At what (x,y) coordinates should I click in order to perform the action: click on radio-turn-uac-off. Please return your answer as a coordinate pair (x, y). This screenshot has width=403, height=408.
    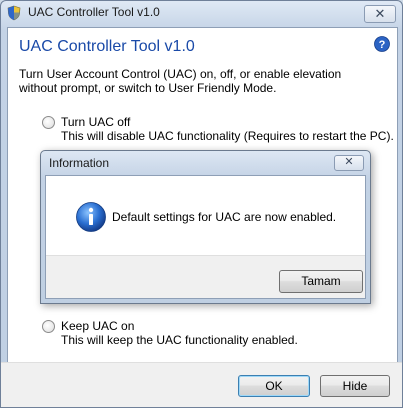
    Looking at the image, I should click on (48, 122).